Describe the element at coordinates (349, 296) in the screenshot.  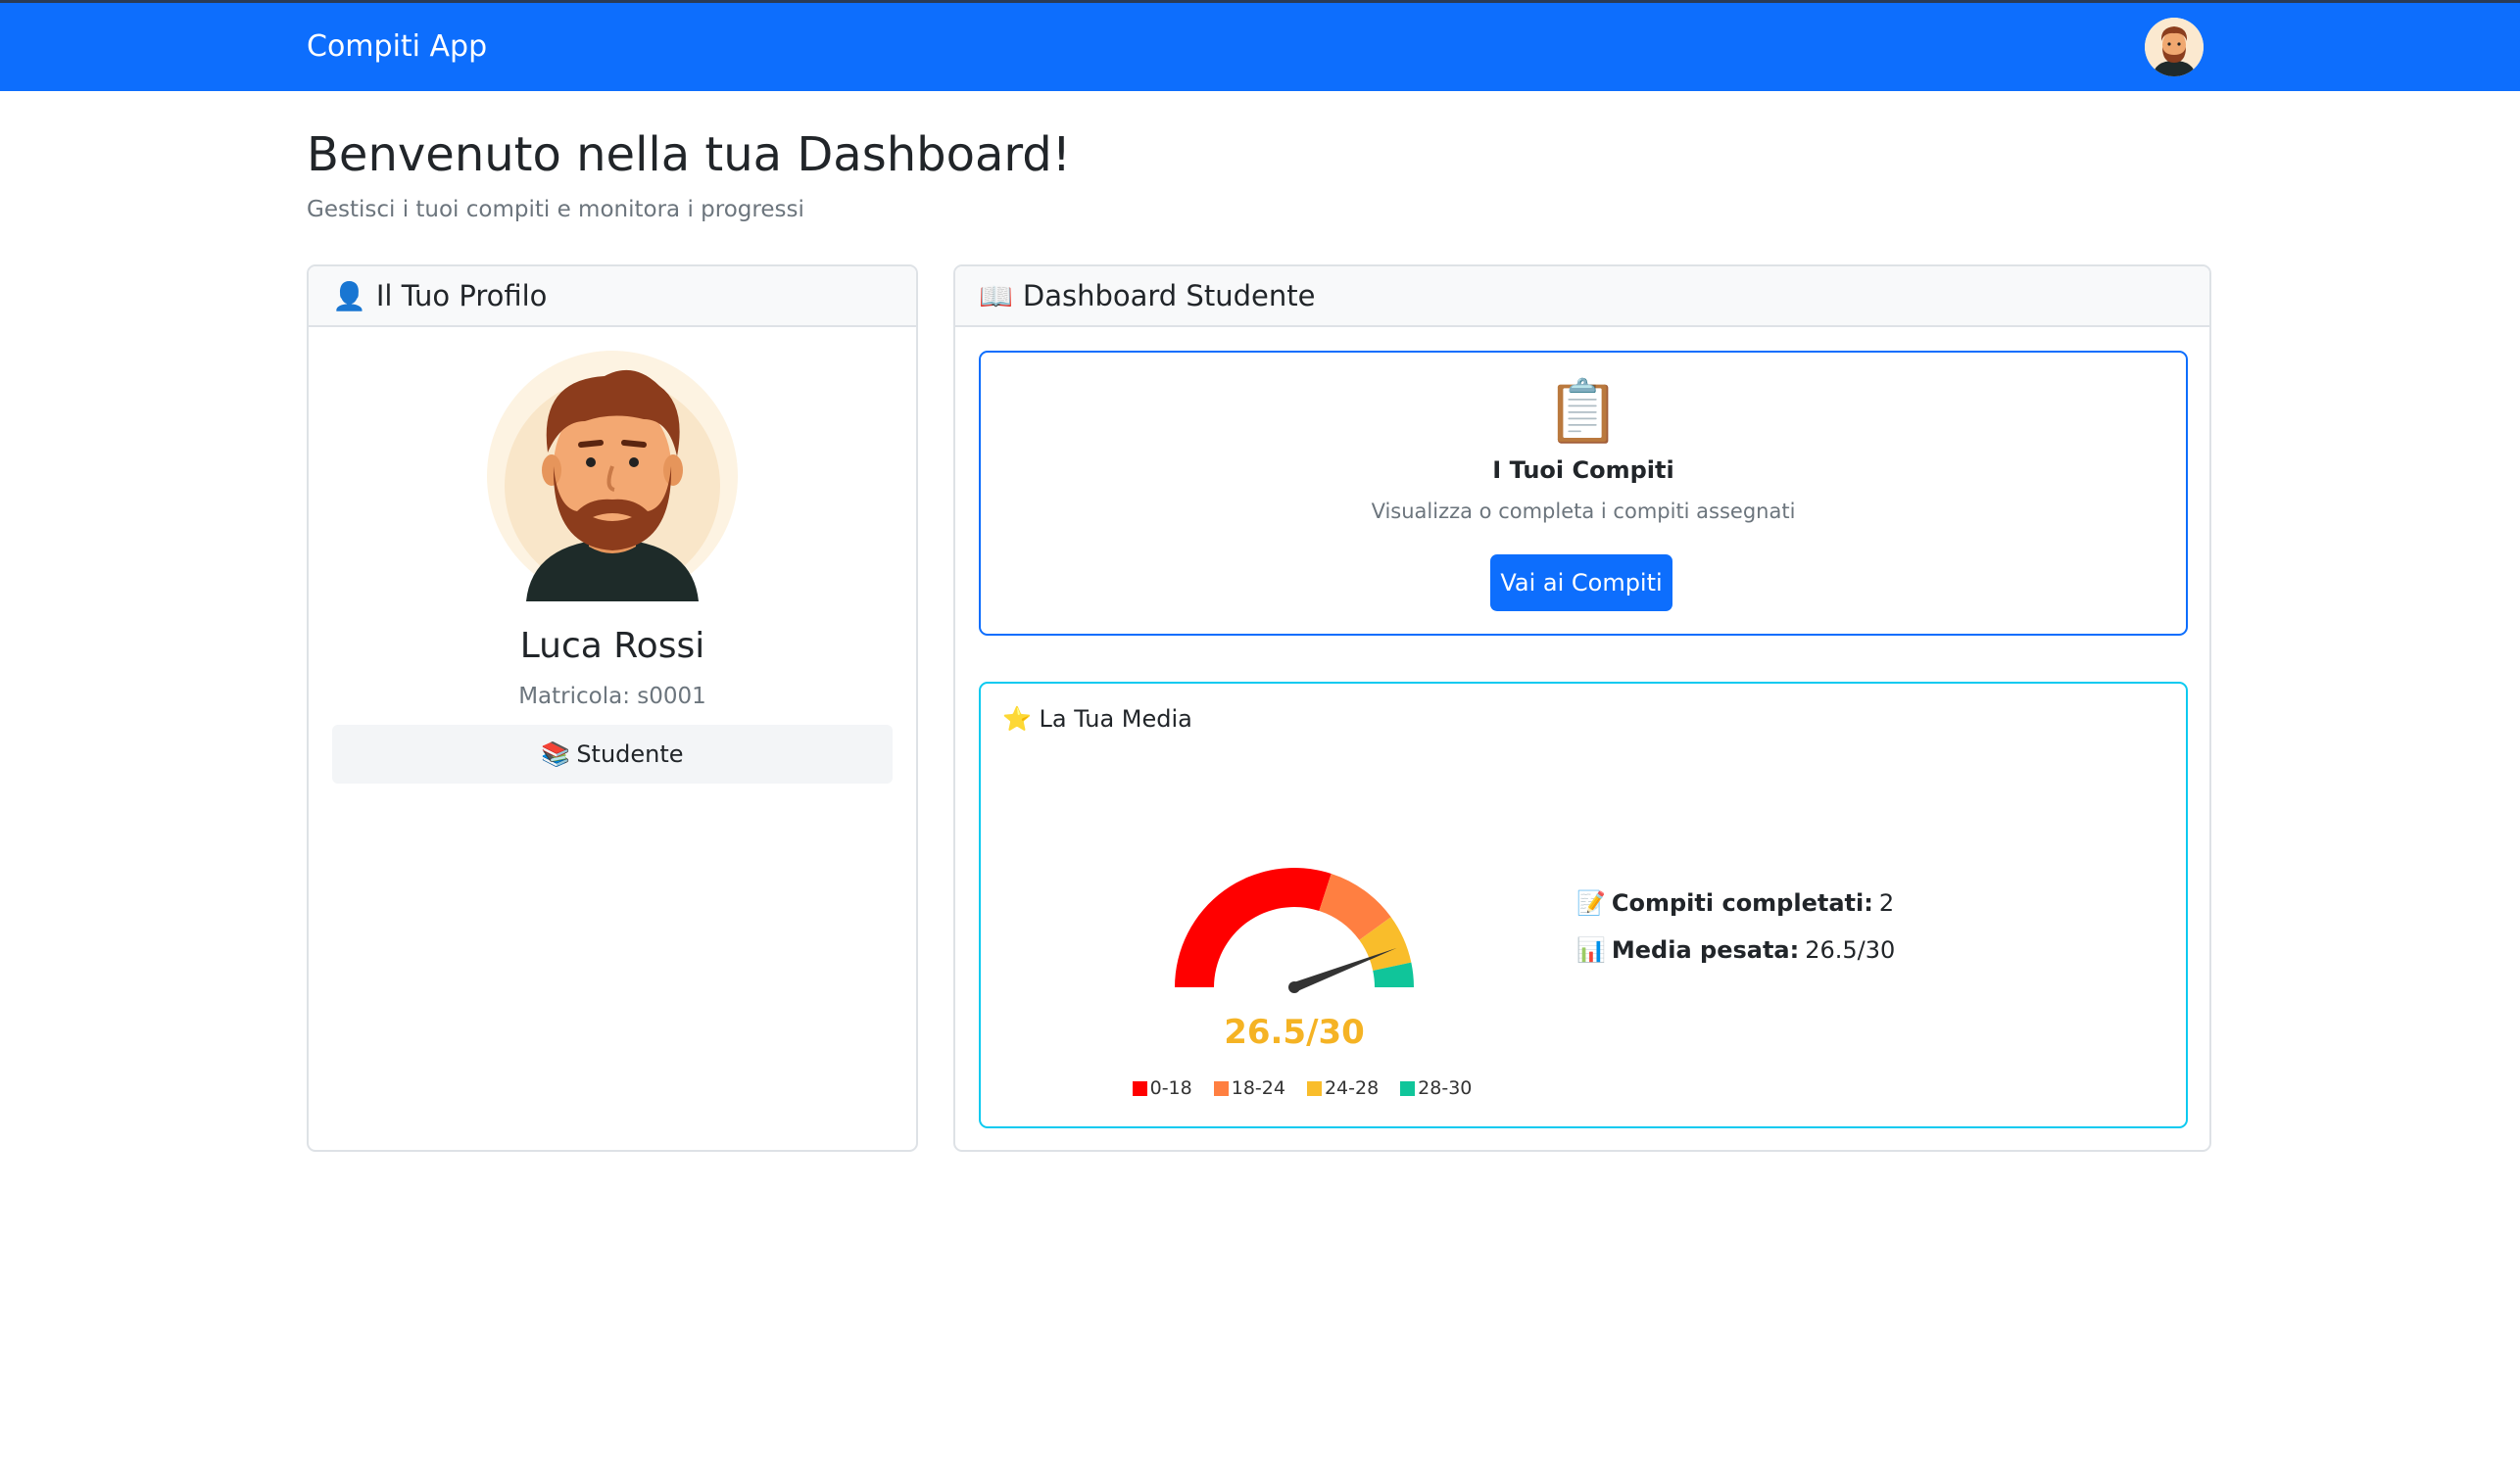
I see `user-icon: 👤` at that location.